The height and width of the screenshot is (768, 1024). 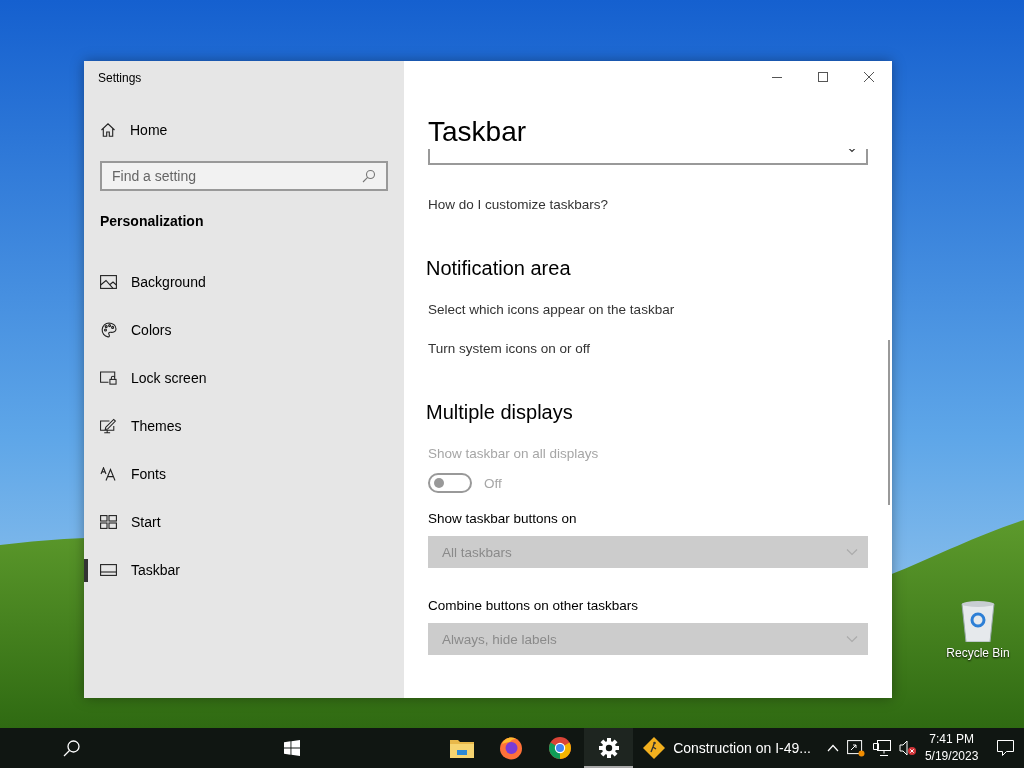 I want to click on sidebar-item: Fonts, so click(x=244, y=474).